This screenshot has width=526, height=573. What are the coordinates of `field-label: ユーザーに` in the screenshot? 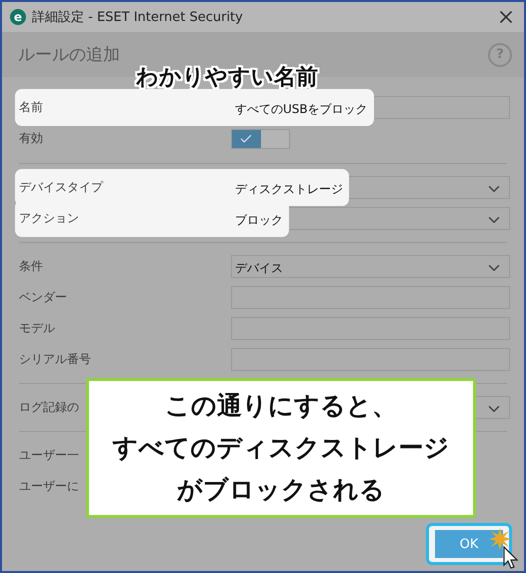 It's located at (49, 486).